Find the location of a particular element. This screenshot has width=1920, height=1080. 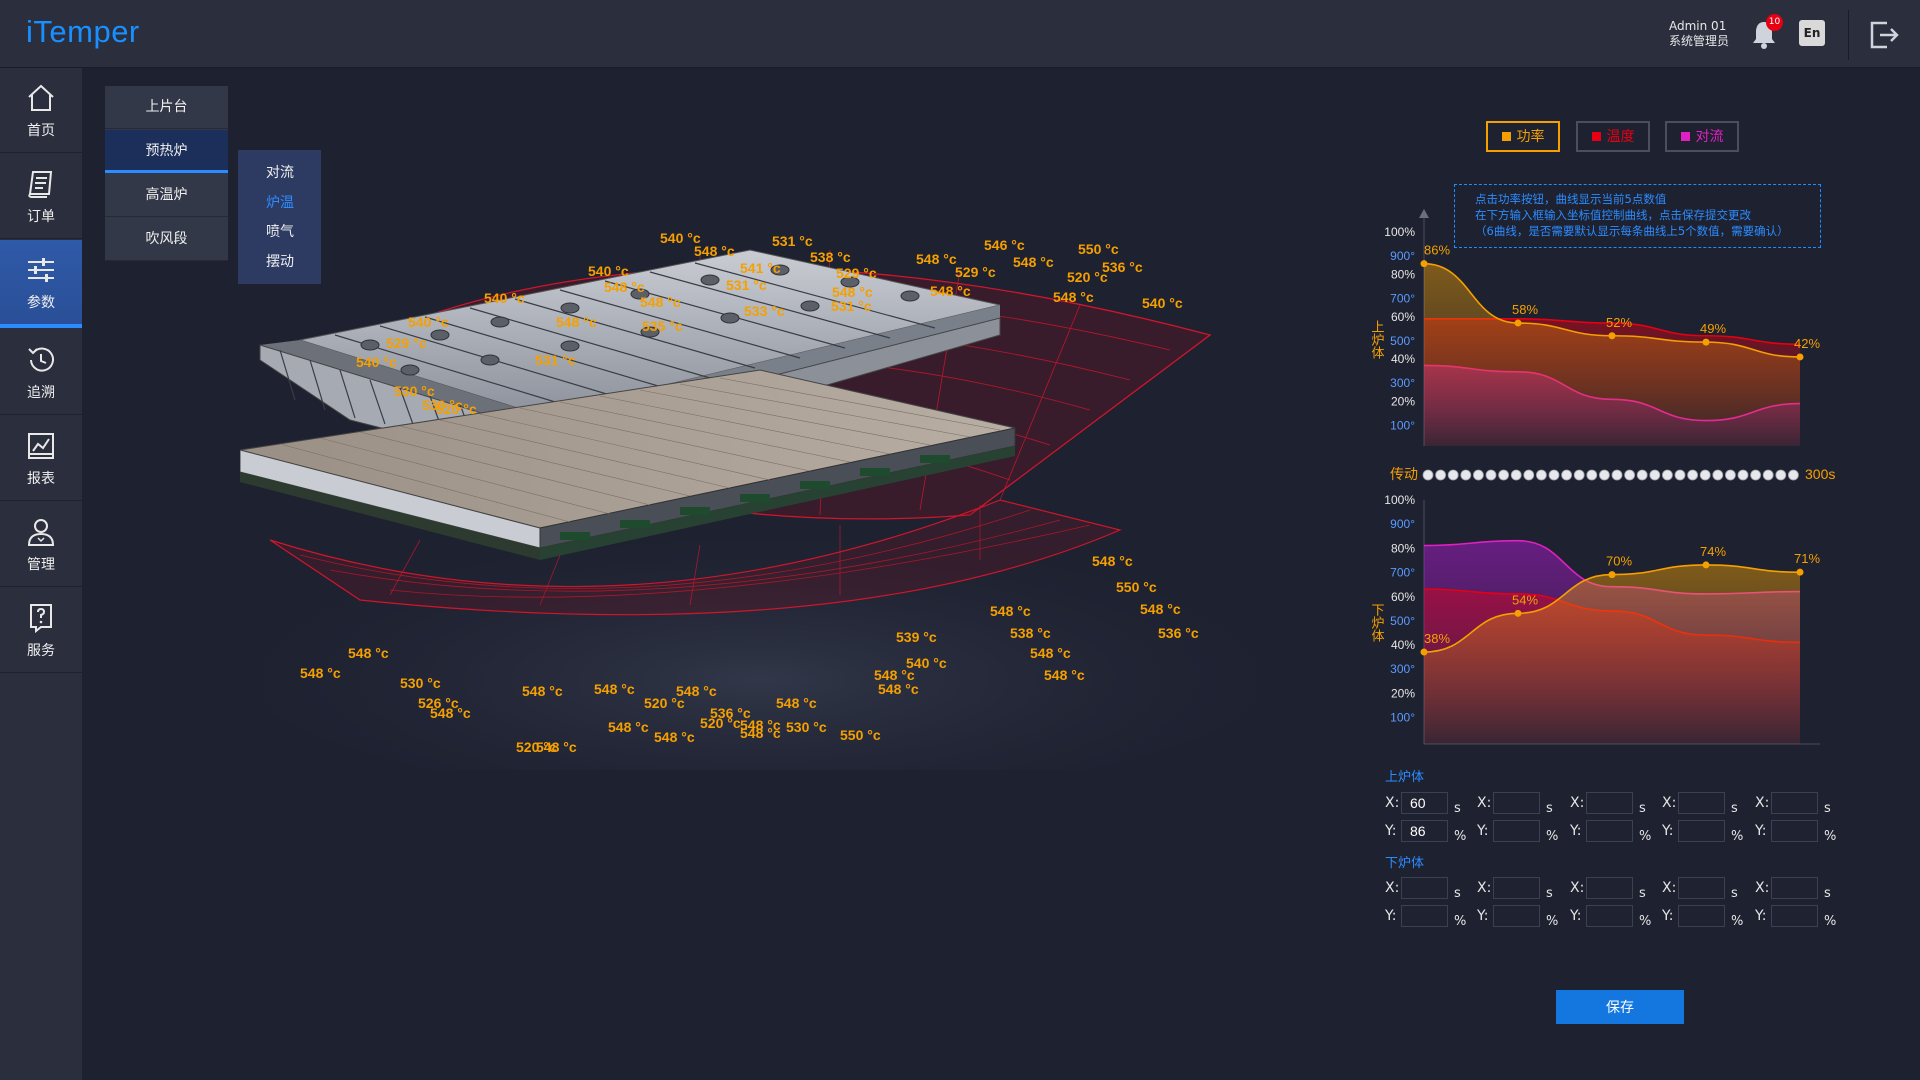

notification-bell-icon: 10 is located at coordinates (1766, 32).